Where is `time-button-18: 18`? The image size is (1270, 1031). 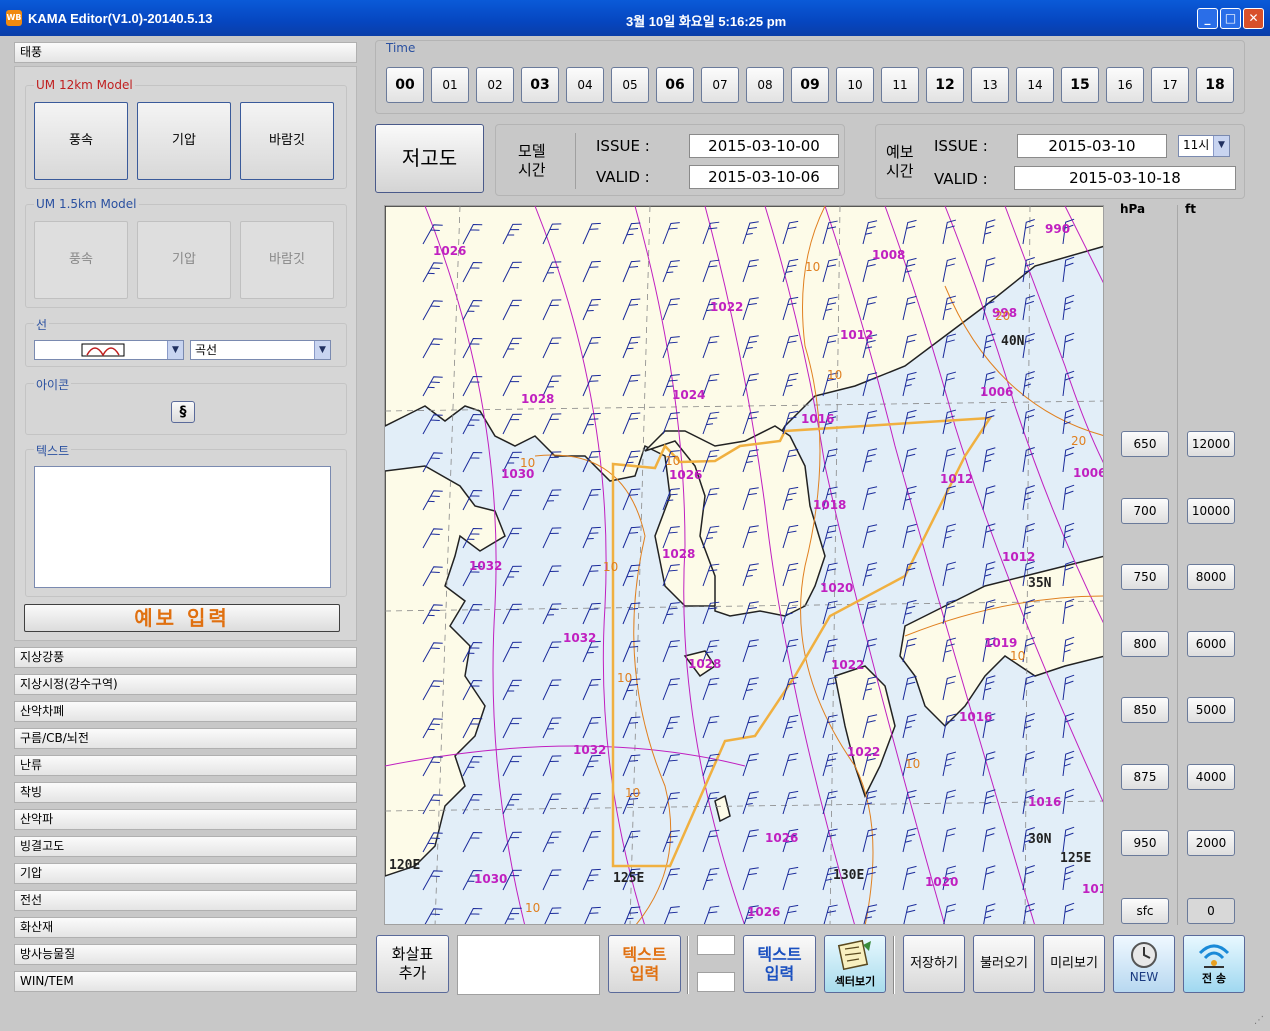 time-button-18: 18 is located at coordinates (1215, 85).